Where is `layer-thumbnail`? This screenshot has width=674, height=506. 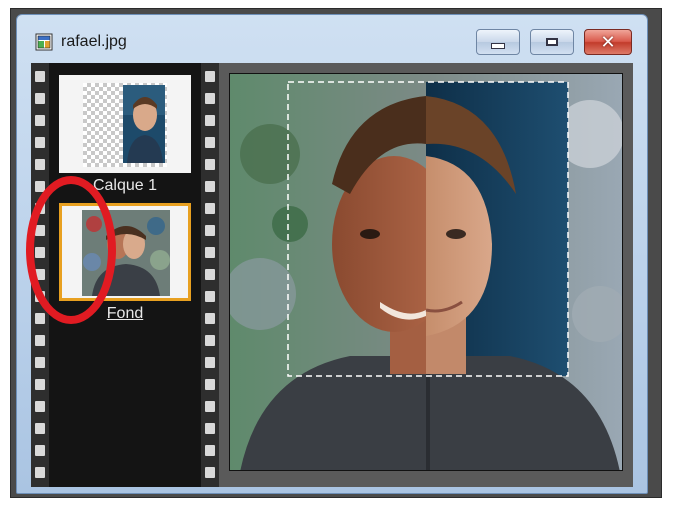 layer-thumbnail is located at coordinates (125, 124).